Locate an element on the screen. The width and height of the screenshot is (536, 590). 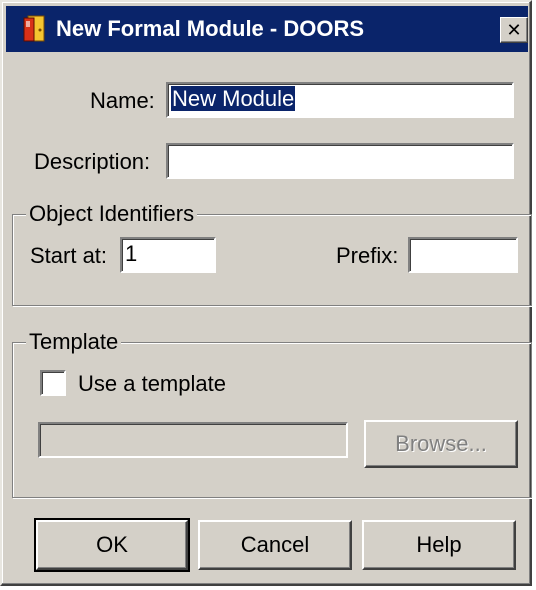
cancel-button: Cancel is located at coordinates (275, 545).